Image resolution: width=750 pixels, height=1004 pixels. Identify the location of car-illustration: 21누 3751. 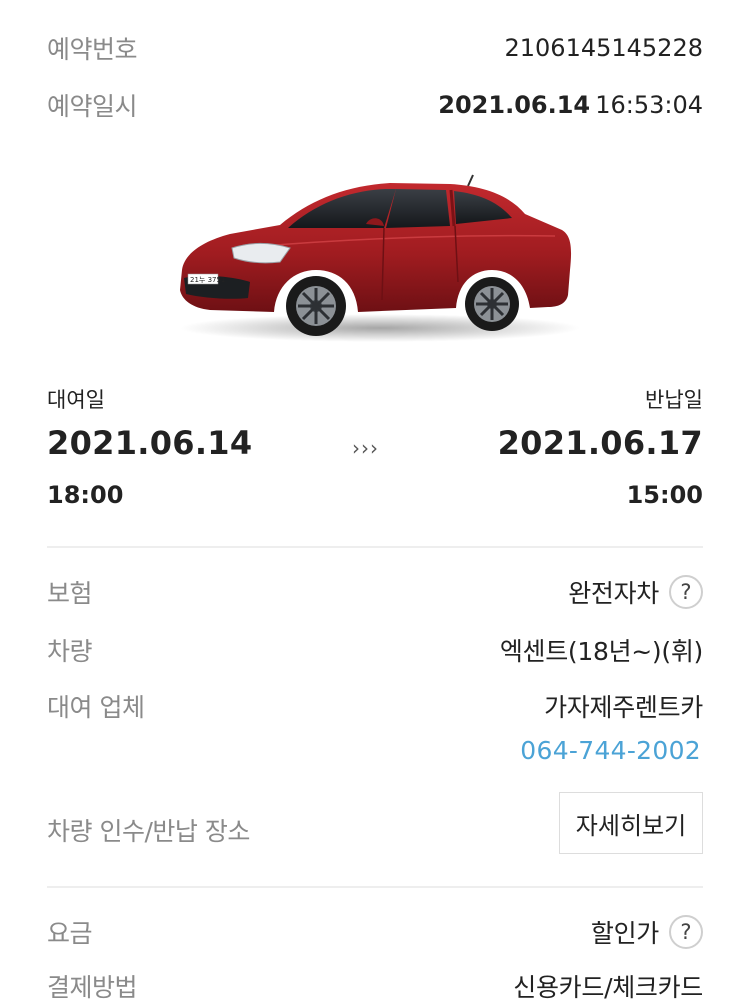
(380, 258).